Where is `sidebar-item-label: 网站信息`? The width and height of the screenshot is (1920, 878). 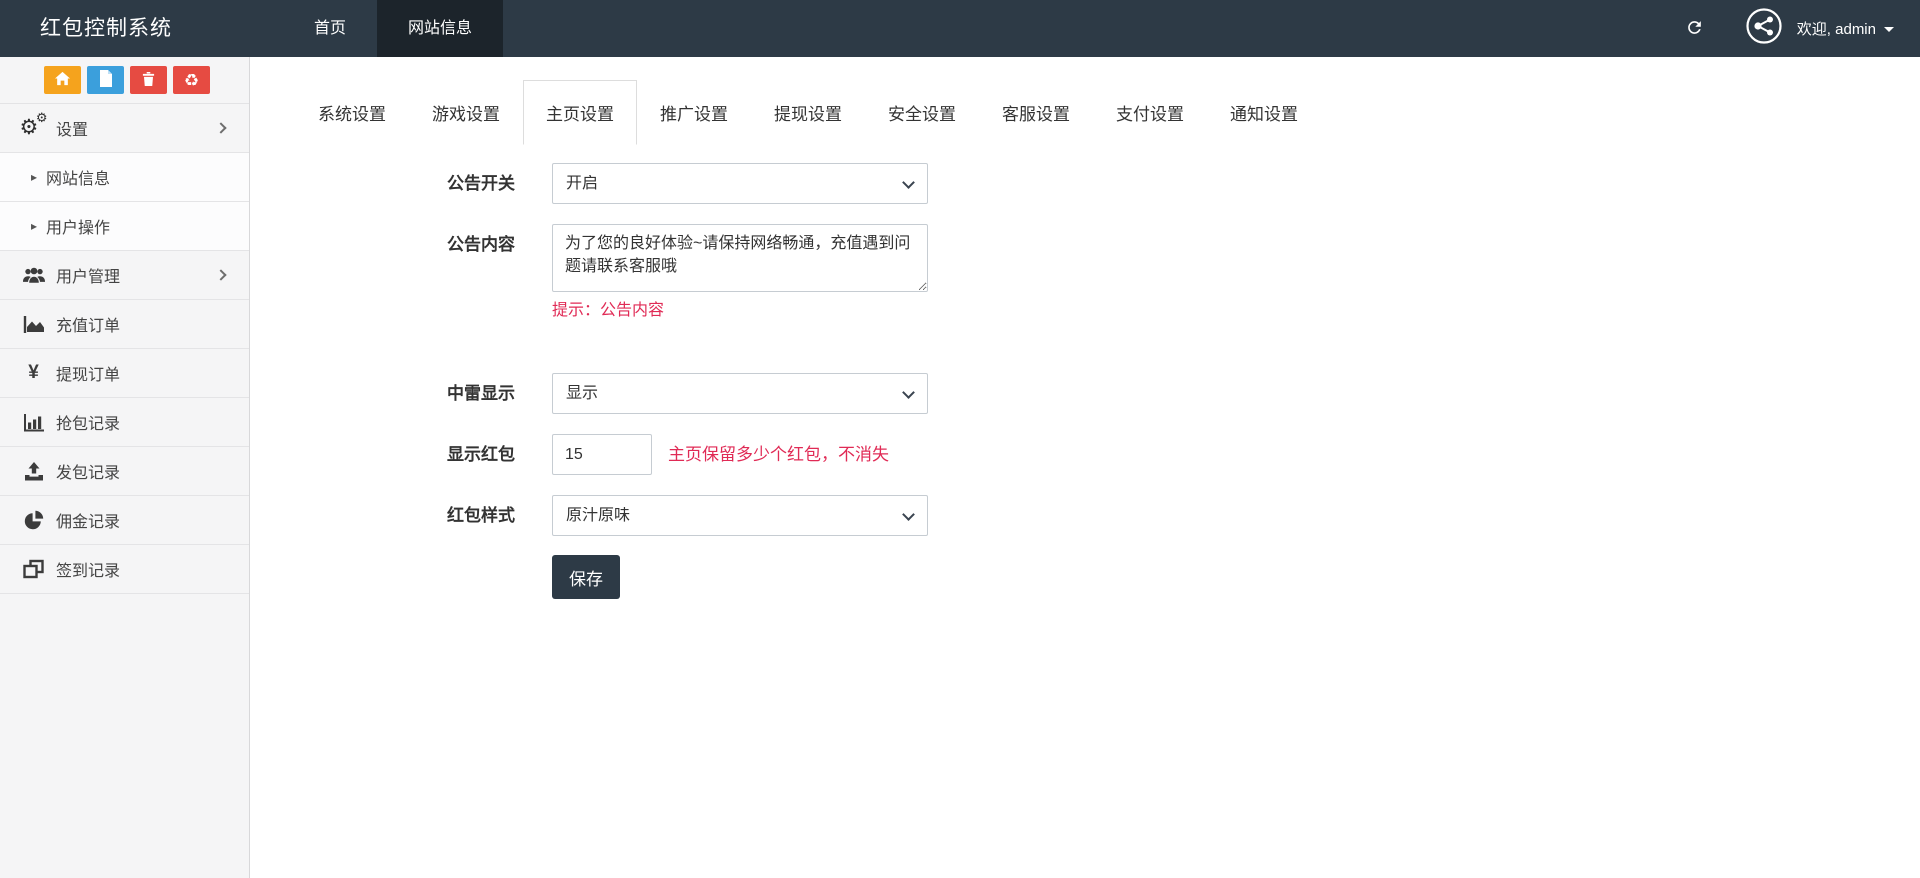
sidebar-item-label: 网站信息 is located at coordinates (78, 179).